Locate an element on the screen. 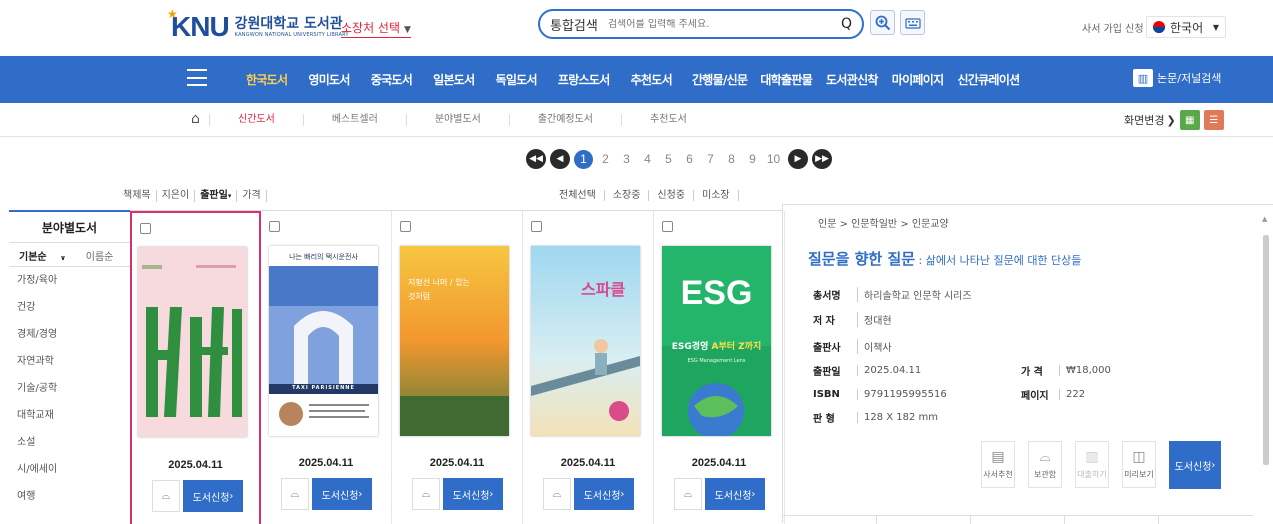 Image resolution: width=1273 pixels, height=524 pixels. nav-item-new-arrivals: 도서관신착 is located at coordinates (852, 79).